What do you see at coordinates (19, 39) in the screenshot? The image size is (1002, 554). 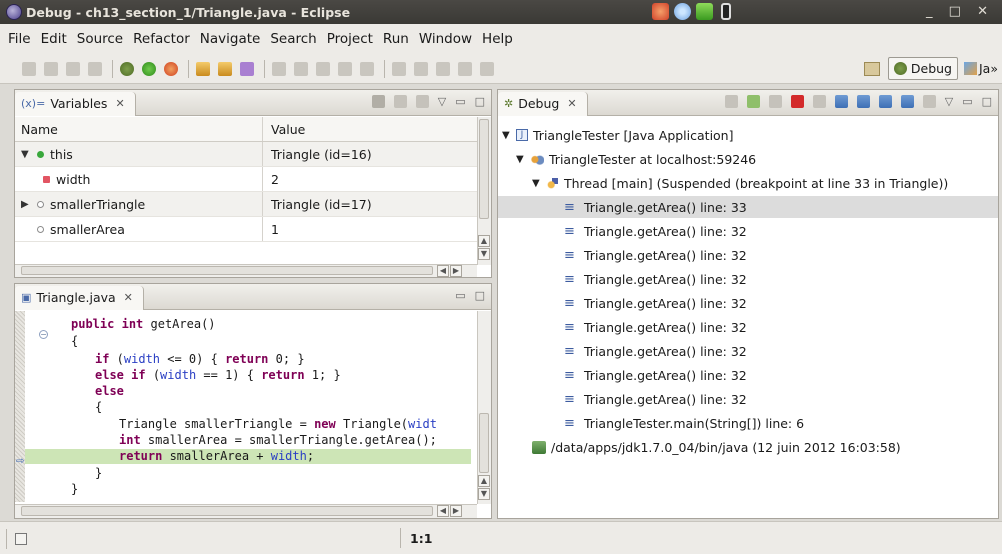 I see `menu-file: File` at bounding box center [19, 39].